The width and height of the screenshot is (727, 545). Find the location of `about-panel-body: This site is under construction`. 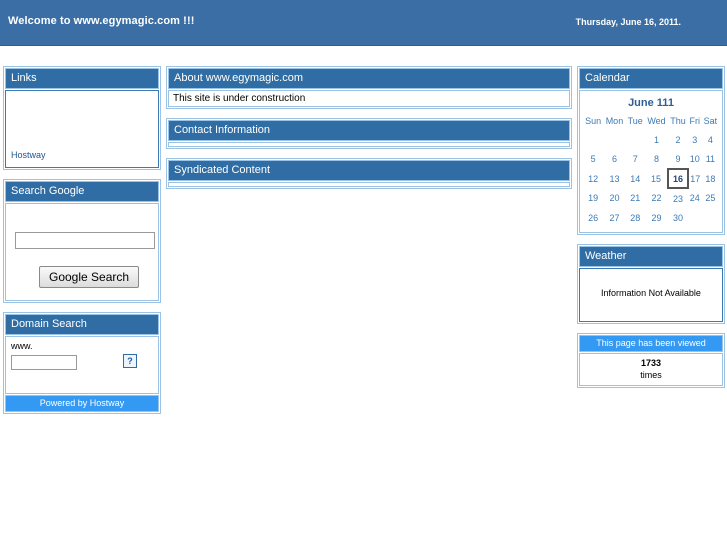

about-panel-body: This site is under construction is located at coordinates (369, 98).